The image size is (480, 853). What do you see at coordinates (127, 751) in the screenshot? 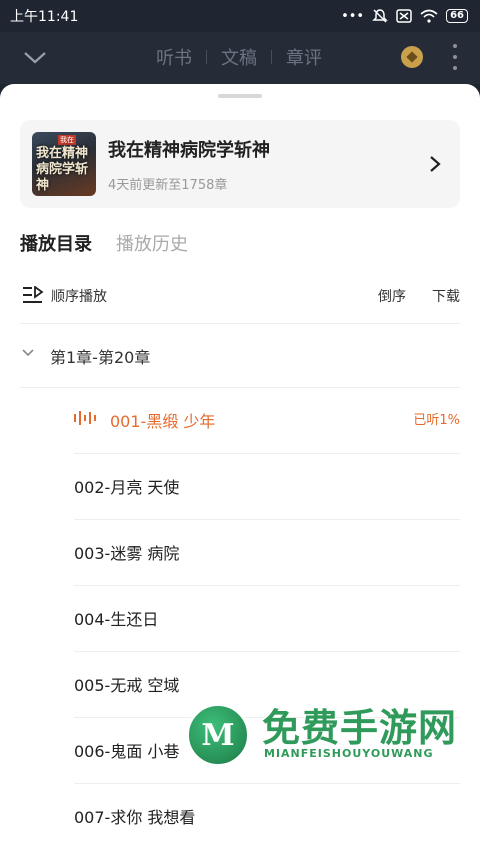
I see `chapter-title: 006-鬼面 小巷` at bounding box center [127, 751].